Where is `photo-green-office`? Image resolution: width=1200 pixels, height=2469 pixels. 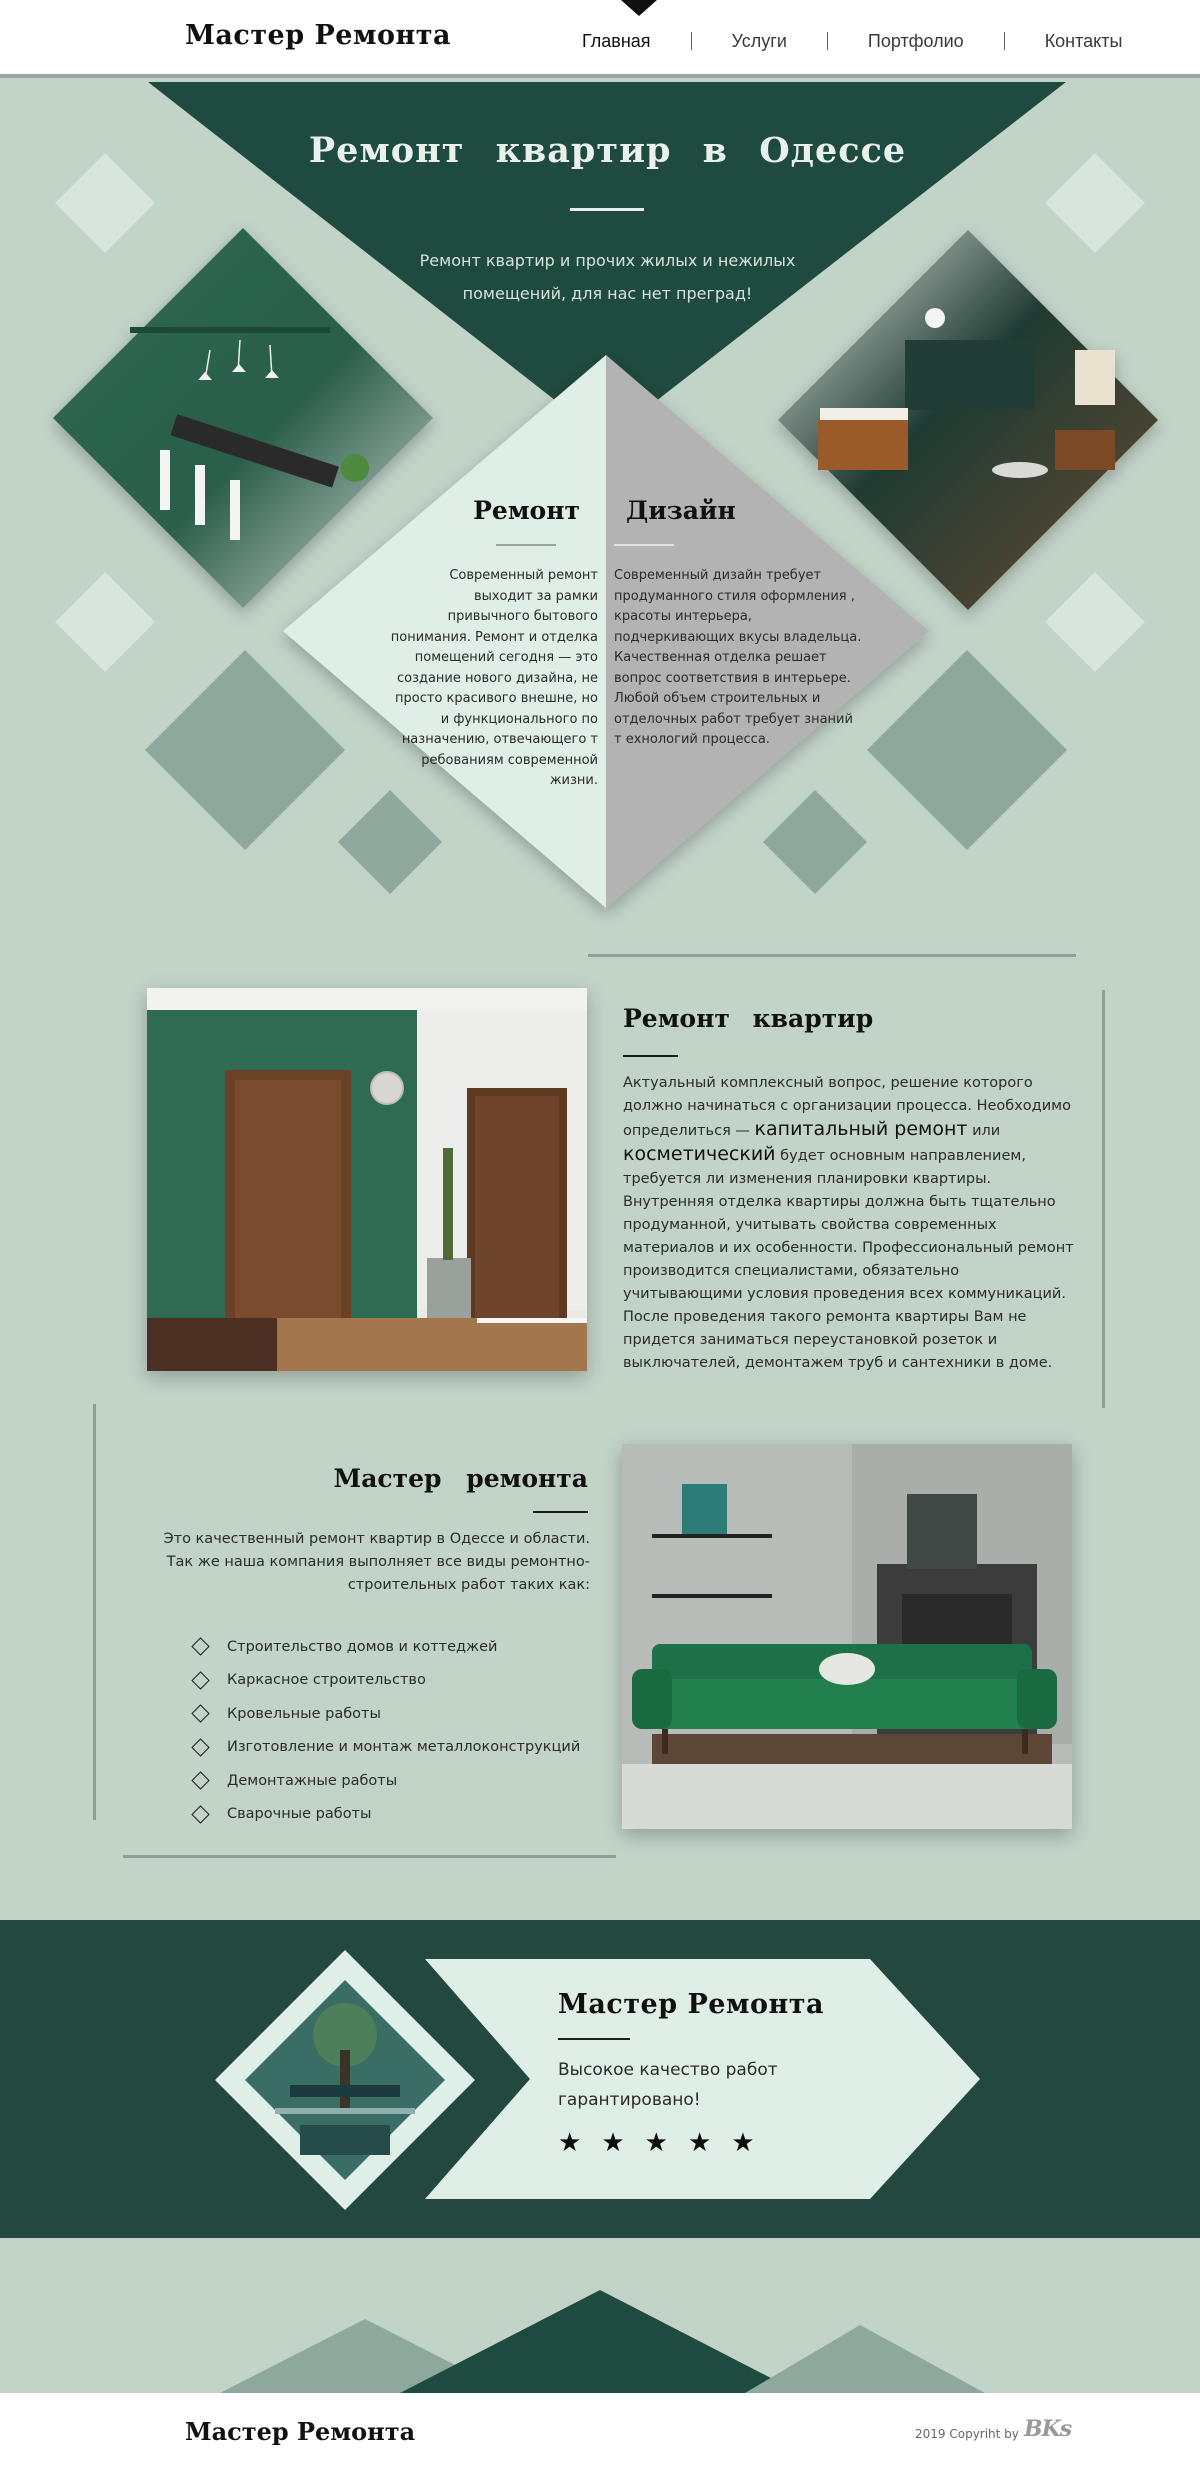
photo-green-office is located at coordinates (243, 418).